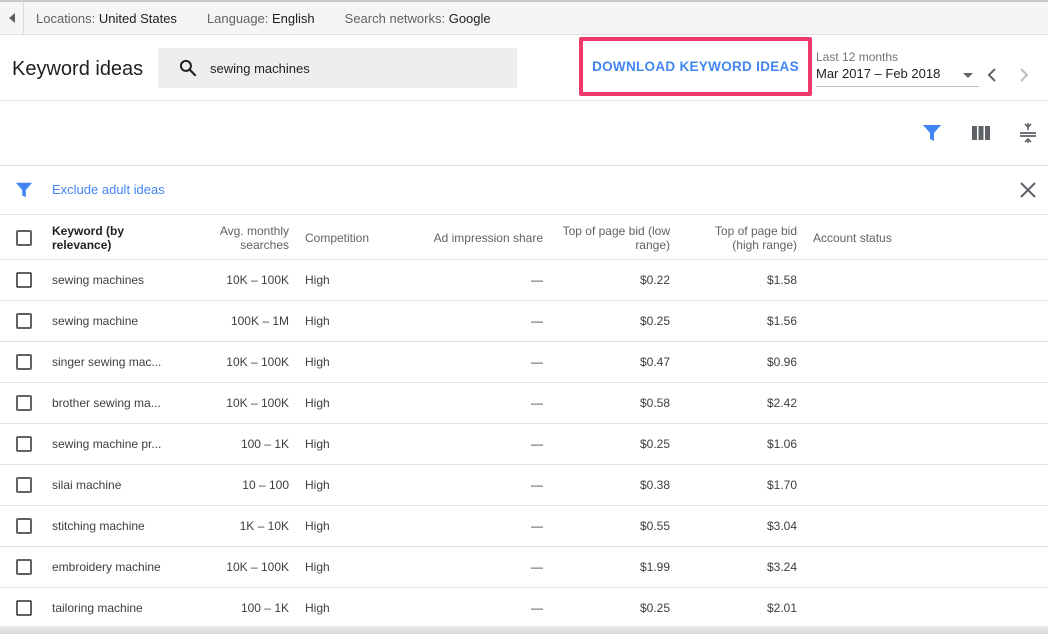 The width and height of the screenshot is (1048, 634). What do you see at coordinates (469, 18) in the screenshot?
I see `network-value: Google` at bounding box center [469, 18].